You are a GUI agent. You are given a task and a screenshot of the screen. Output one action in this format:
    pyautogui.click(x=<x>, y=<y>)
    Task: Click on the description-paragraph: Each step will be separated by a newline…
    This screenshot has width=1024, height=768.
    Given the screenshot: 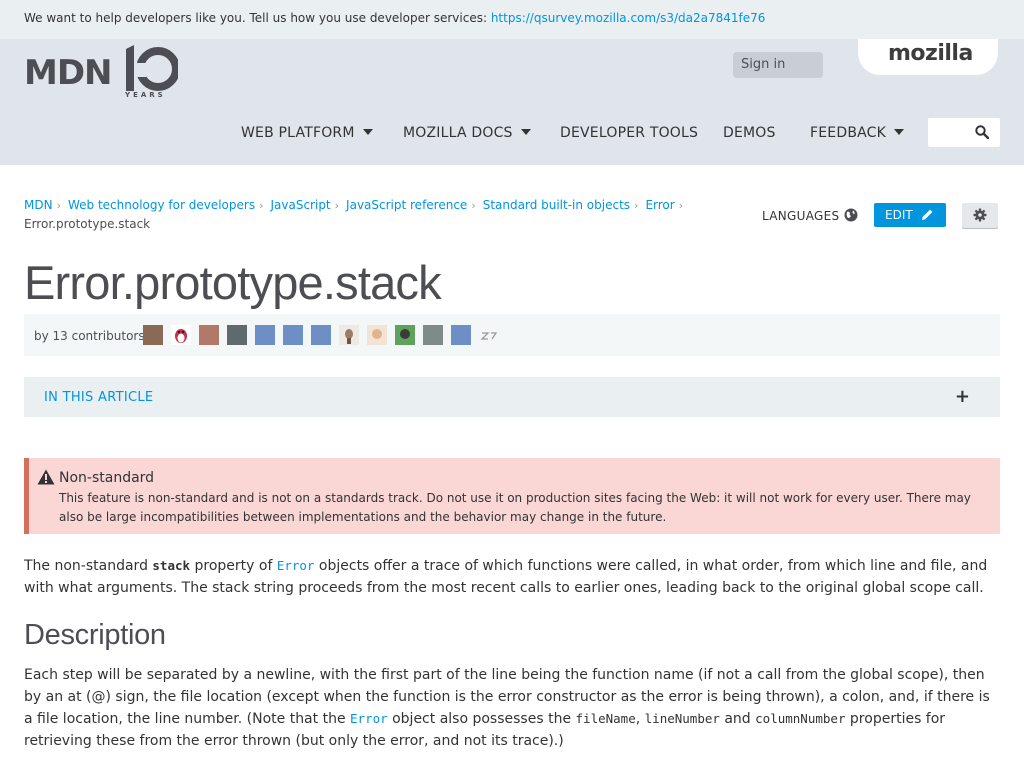 What is the action you would take?
    pyautogui.click(x=512, y=708)
    